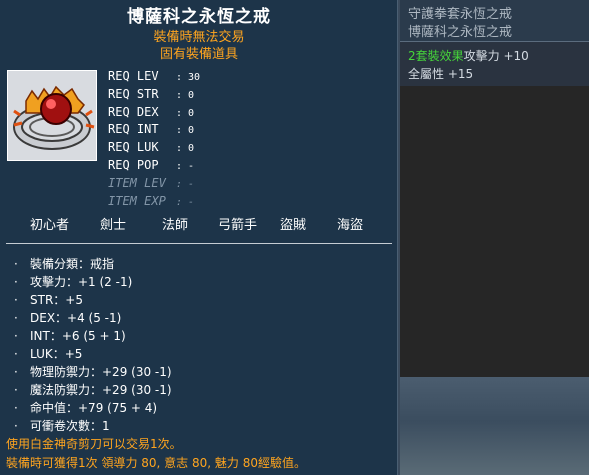 The width and height of the screenshot is (589, 475). What do you see at coordinates (151, 129) in the screenshot?
I see `req-int-row: REQ INT: 0` at bounding box center [151, 129].